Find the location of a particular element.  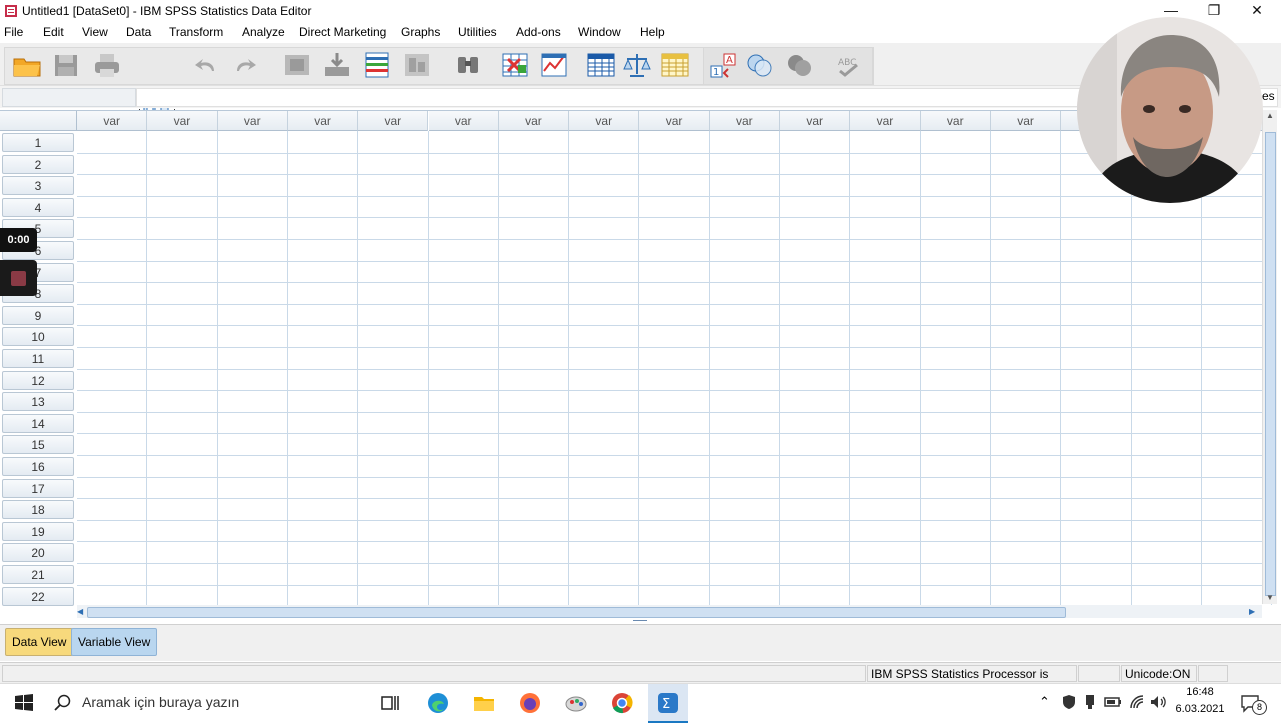

value-labels-icon: A1 is located at coordinates (723, 65).